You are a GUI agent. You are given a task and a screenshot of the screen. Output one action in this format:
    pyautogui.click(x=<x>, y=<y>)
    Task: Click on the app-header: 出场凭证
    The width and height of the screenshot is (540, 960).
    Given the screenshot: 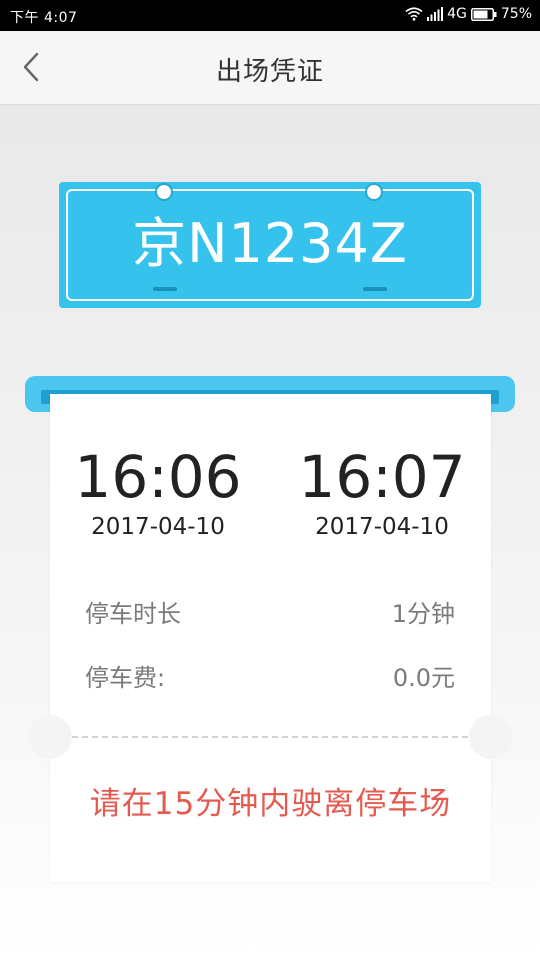 What is the action you would take?
    pyautogui.click(x=270, y=68)
    